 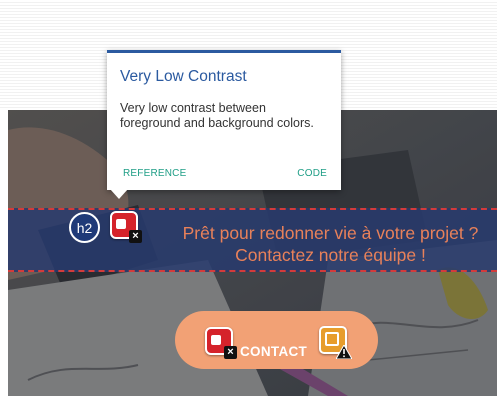 What do you see at coordinates (154, 173) in the screenshot?
I see `reference-link: REFERENCE` at bounding box center [154, 173].